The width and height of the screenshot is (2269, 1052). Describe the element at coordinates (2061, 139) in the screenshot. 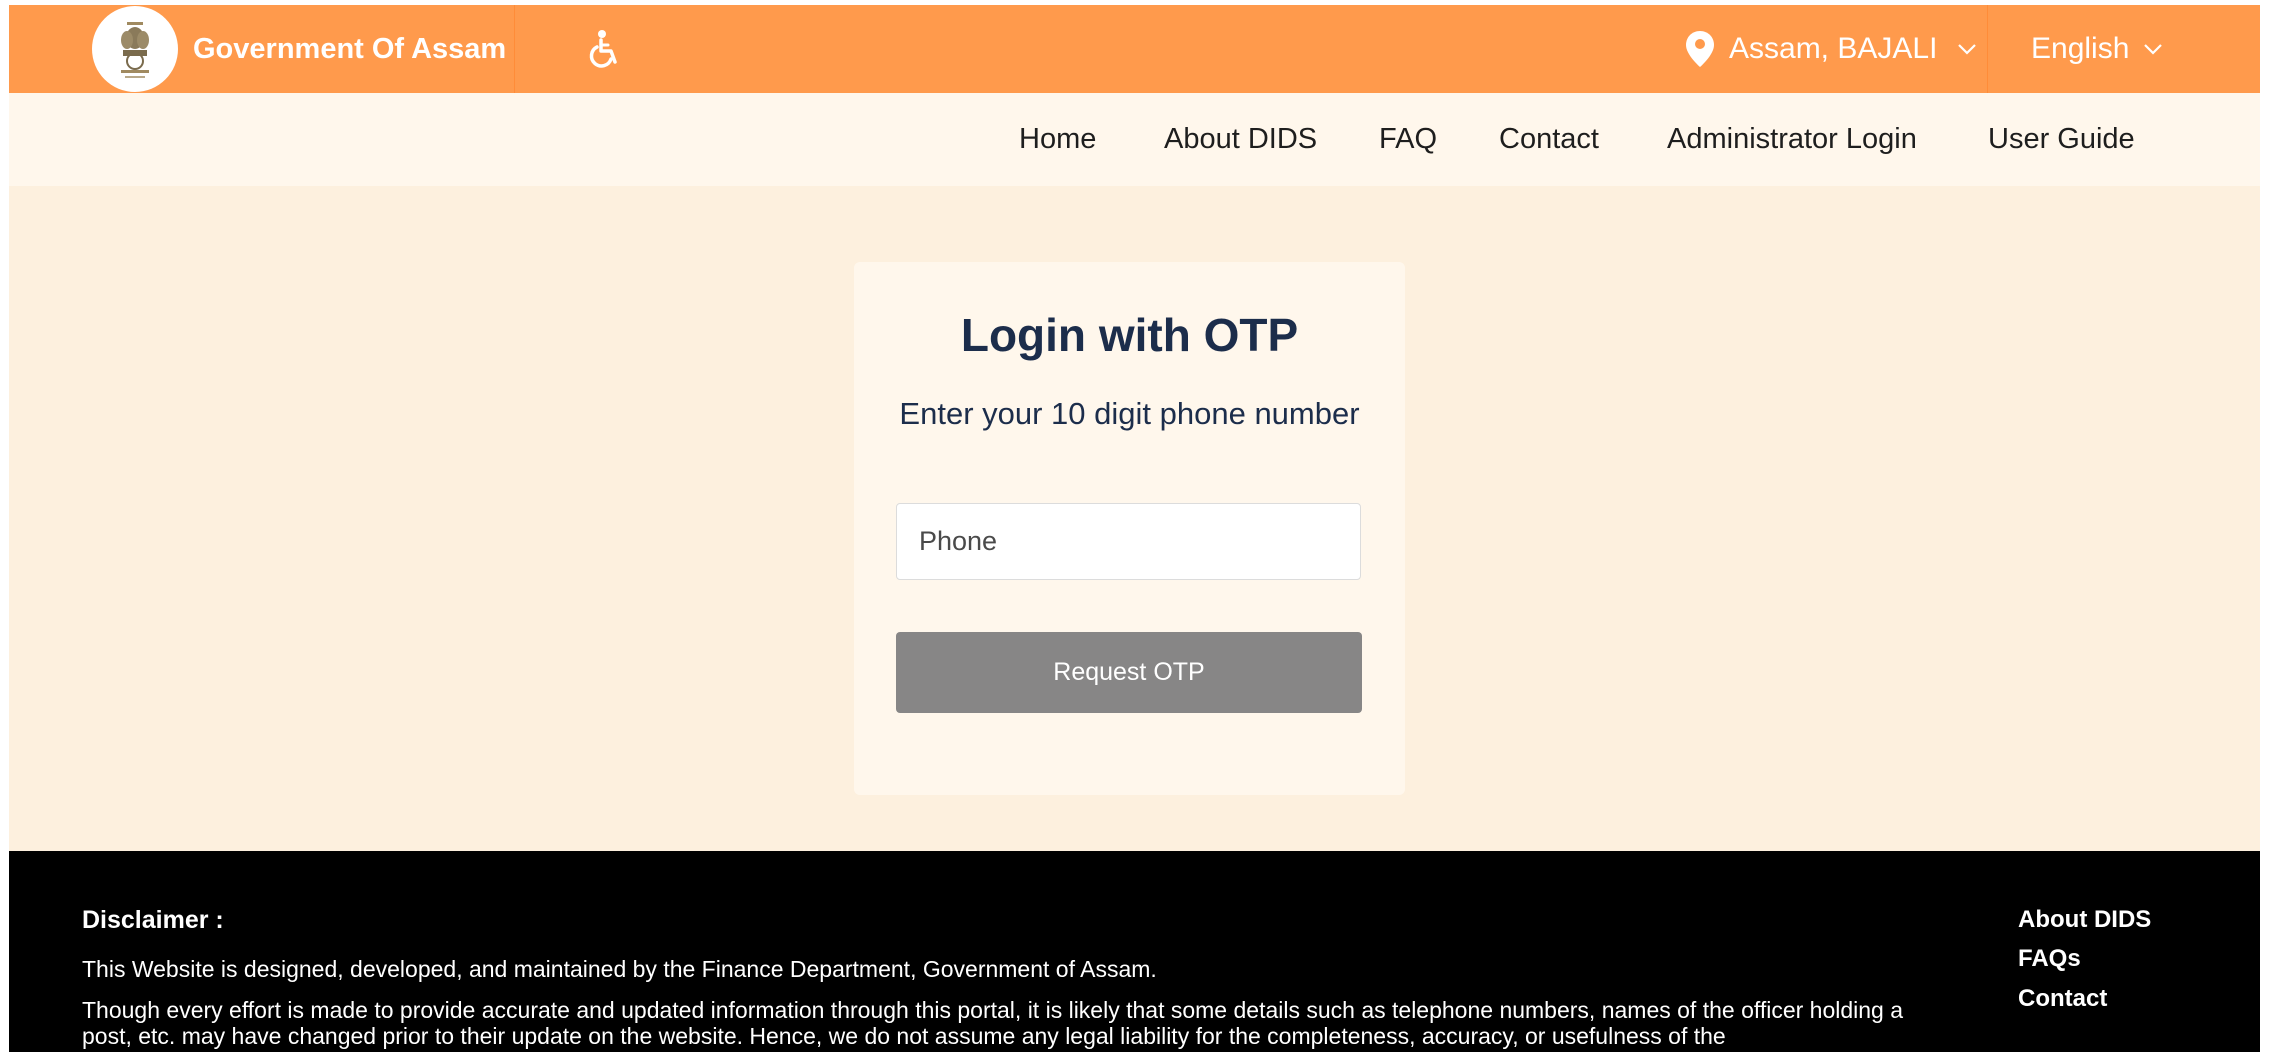

I see `nav-user-guide: User Guide` at that location.